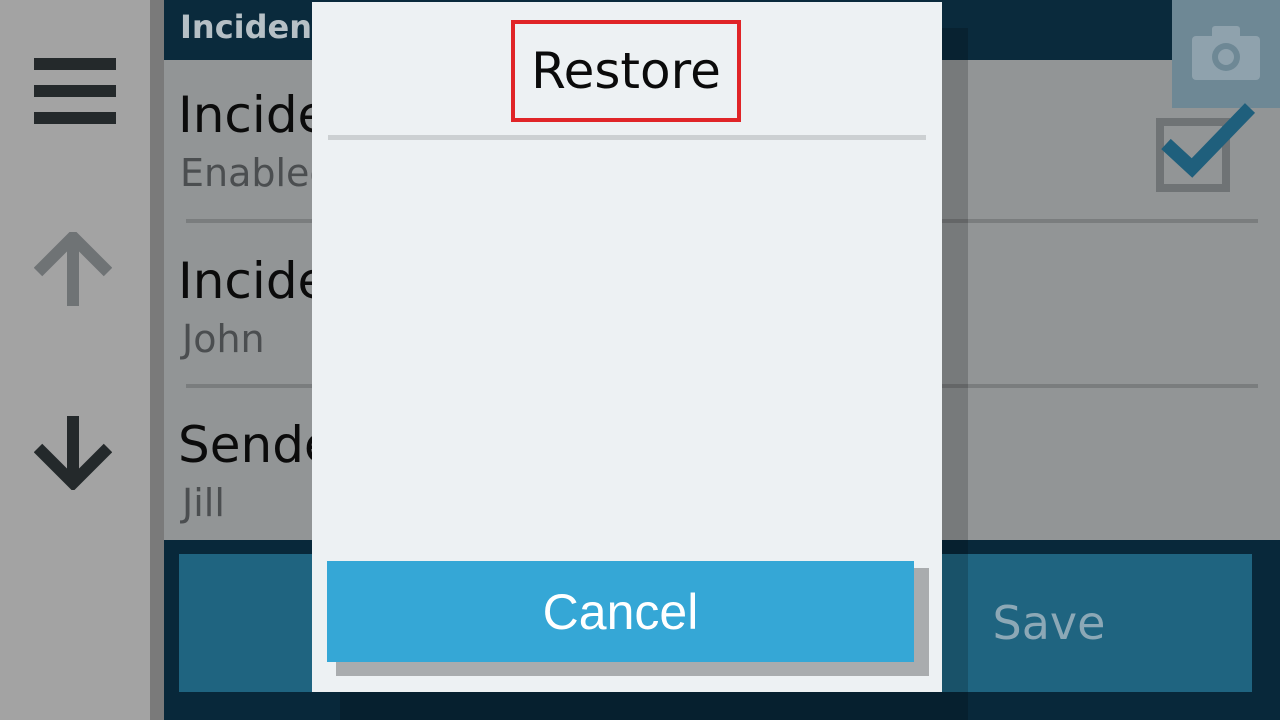 The image size is (1280, 720). I want to click on menu-icon, so click(75, 91).